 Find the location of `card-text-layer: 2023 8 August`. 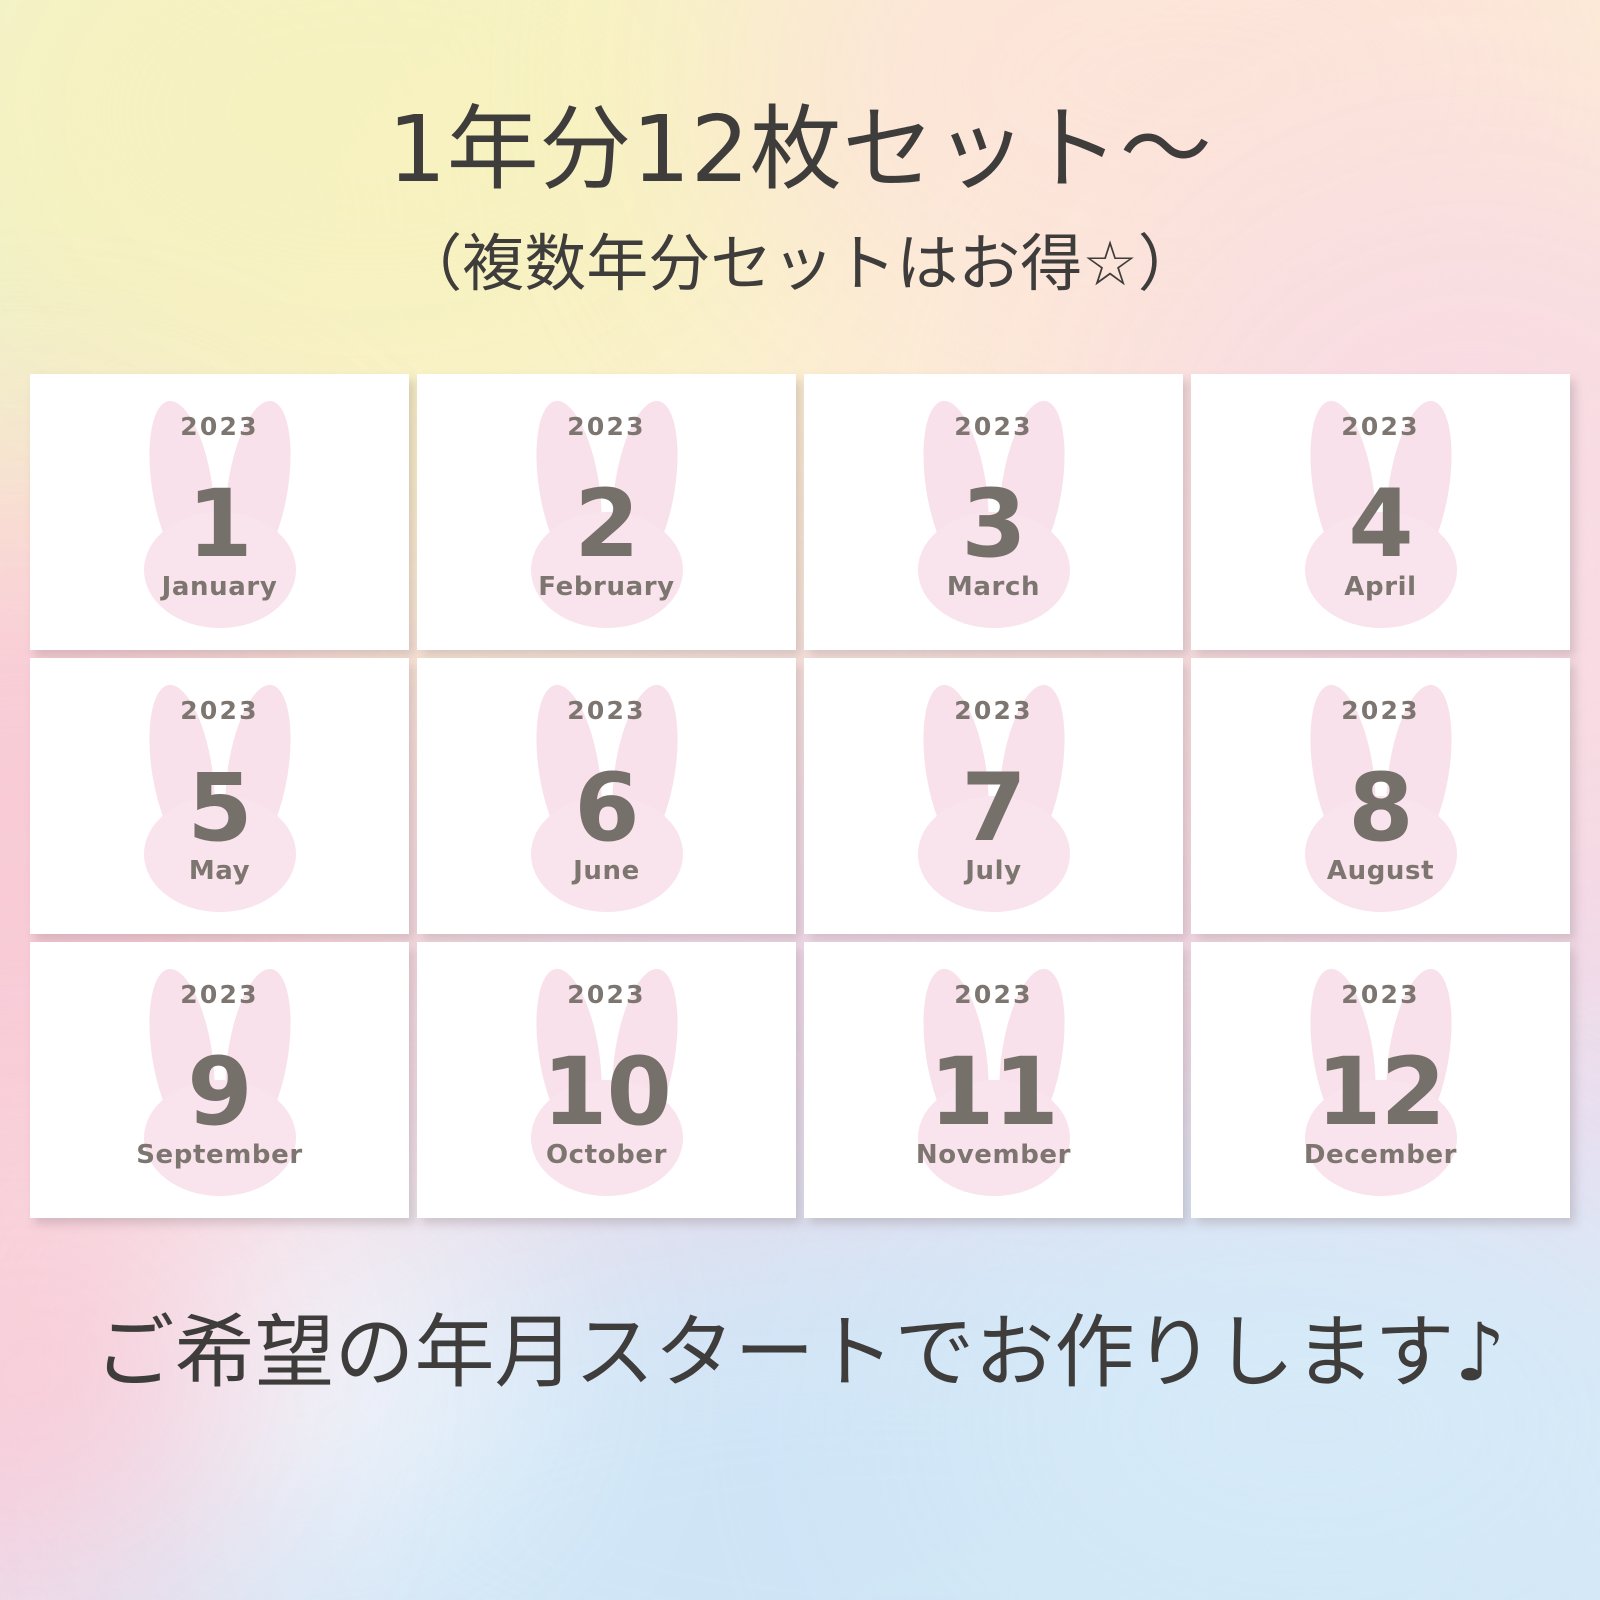

card-text-layer: 2023 8 August is located at coordinates (1380, 796).